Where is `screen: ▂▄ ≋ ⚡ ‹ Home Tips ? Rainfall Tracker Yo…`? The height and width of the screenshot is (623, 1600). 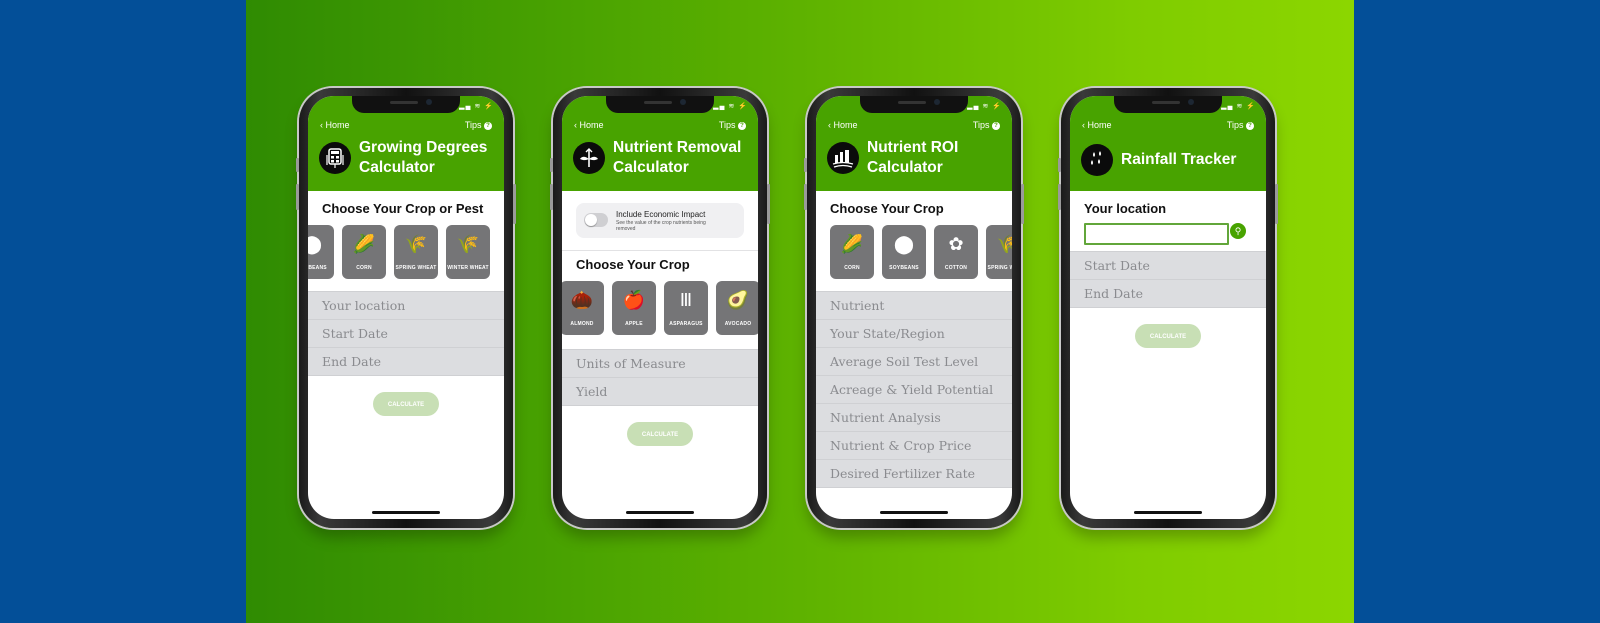 screen: ▂▄ ≋ ⚡ ‹ Home Tips ? Rainfall Tracker Yo… is located at coordinates (1168, 307).